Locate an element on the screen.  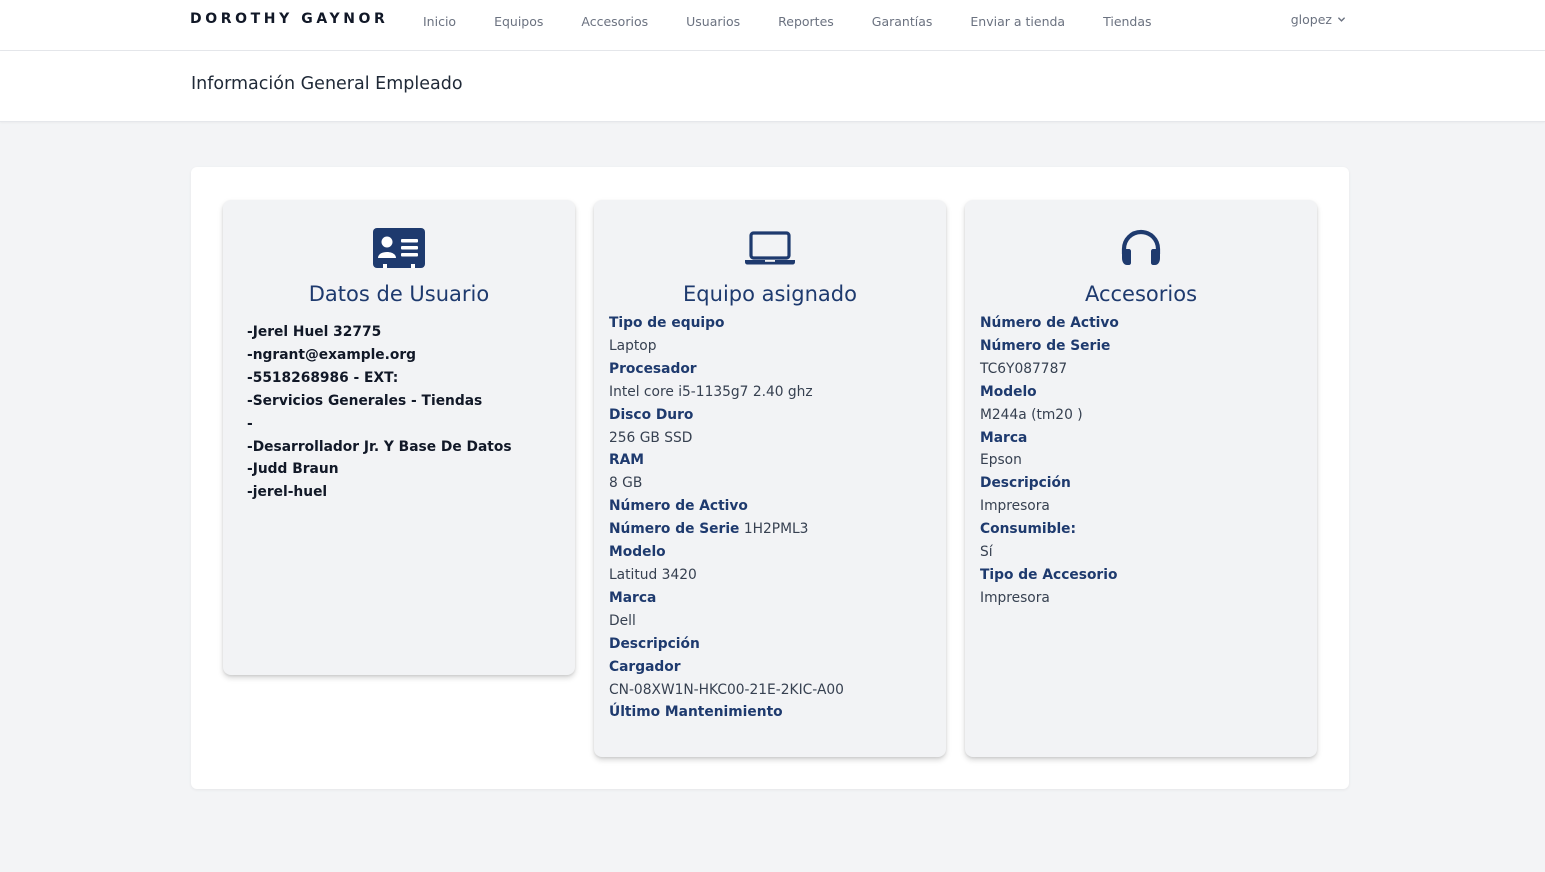
accessory-description-value: Impresora is located at coordinates (1015, 506).